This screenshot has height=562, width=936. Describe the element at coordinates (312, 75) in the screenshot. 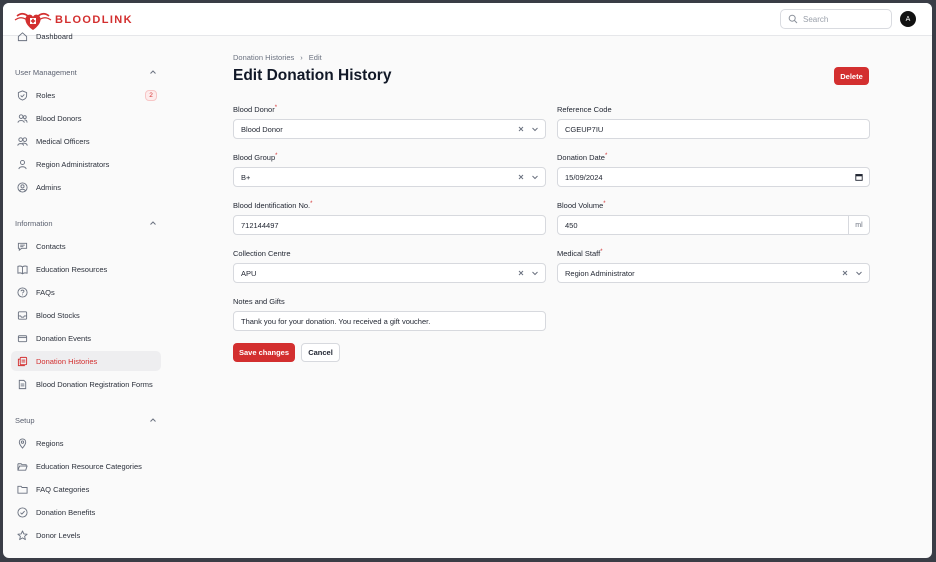

I see `page-title: Edit Donation History` at that location.